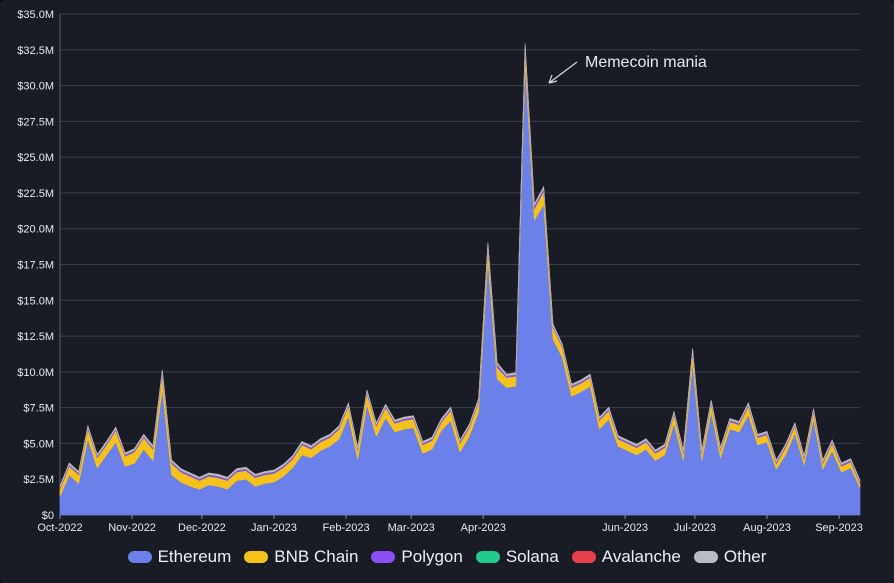 The image size is (894, 583). Describe the element at coordinates (745, 556) in the screenshot. I see `legend-label: Other` at that location.